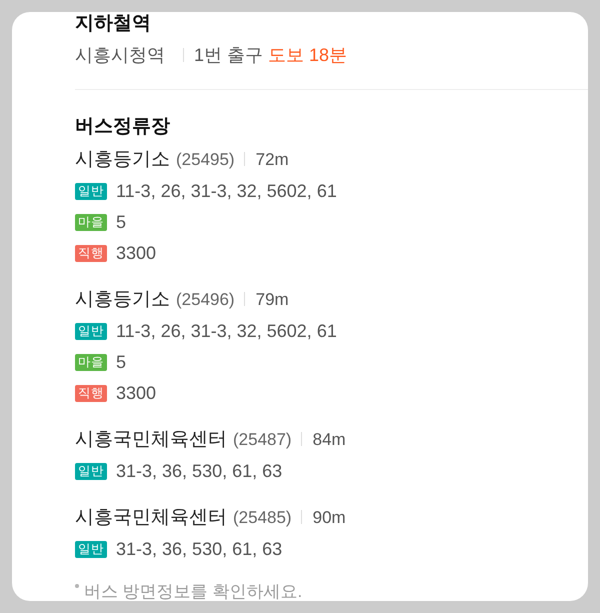 The height and width of the screenshot is (613, 600). What do you see at coordinates (272, 299) in the screenshot?
I see `stop-distance: 79m` at bounding box center [272, 299].